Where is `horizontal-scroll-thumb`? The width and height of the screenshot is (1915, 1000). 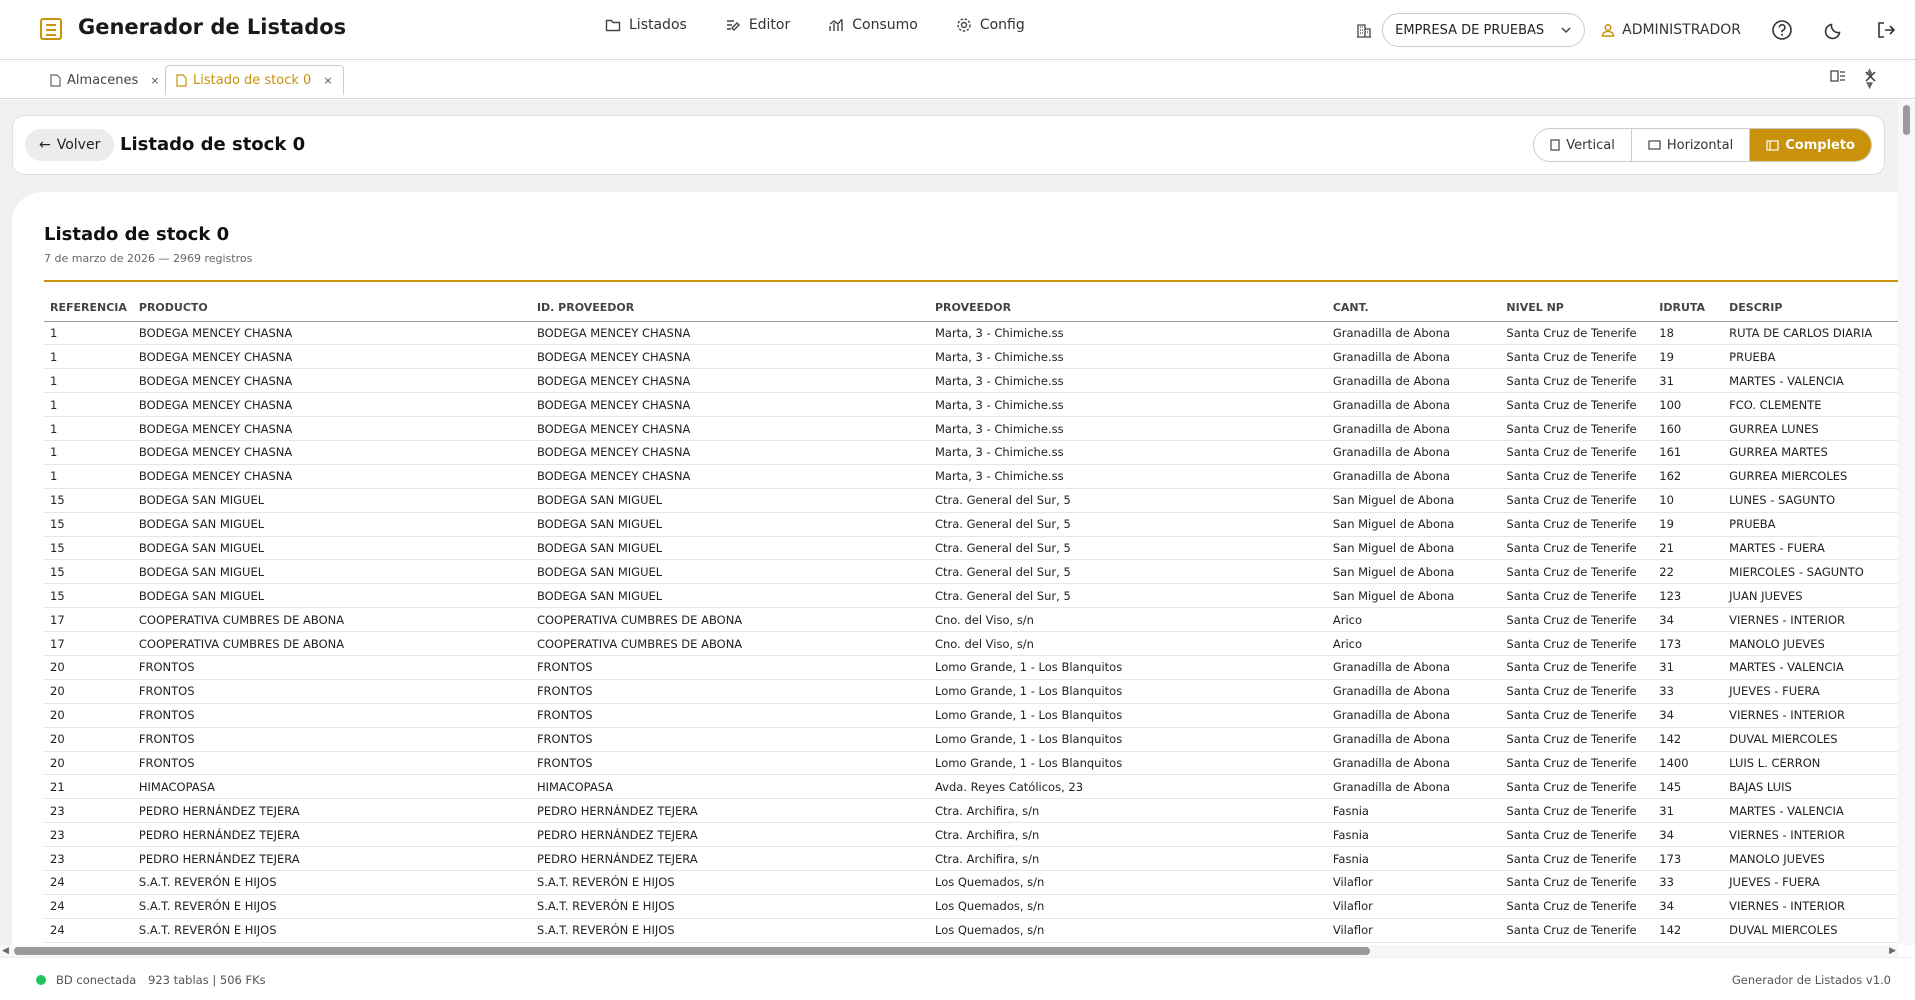 horizontal-scroll-thumb is located at coordinates (692, 951).